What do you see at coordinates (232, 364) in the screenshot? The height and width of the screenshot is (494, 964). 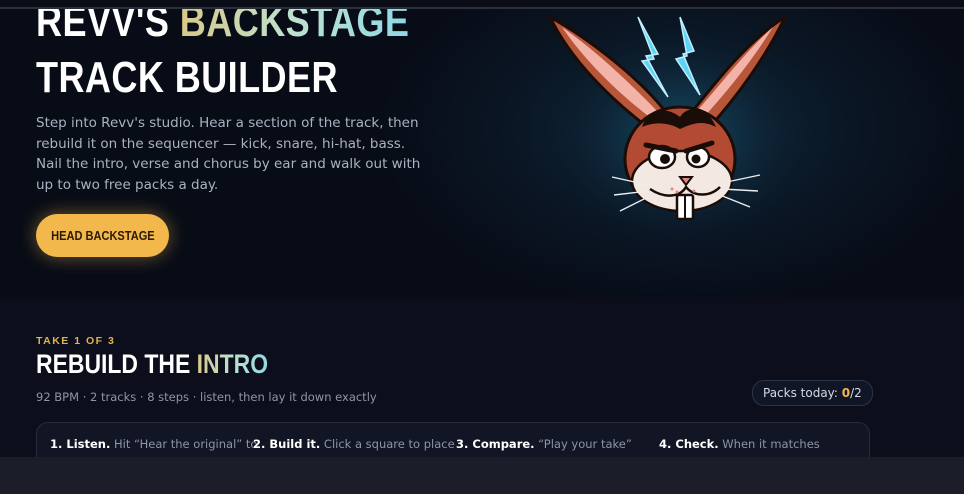 I see `section-title-highlight: INTRO` at bounding box center [232, 364].